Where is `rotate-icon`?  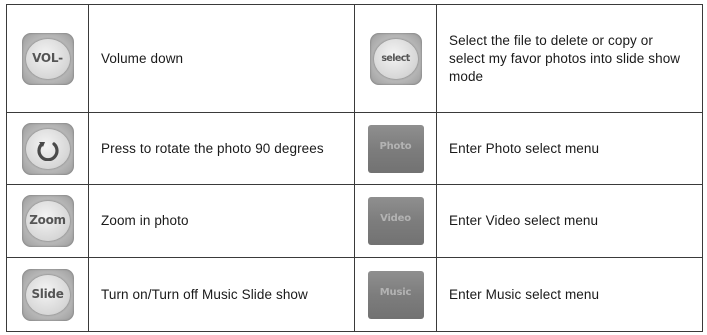
rotate-icon is located at coordinates (47, 148).